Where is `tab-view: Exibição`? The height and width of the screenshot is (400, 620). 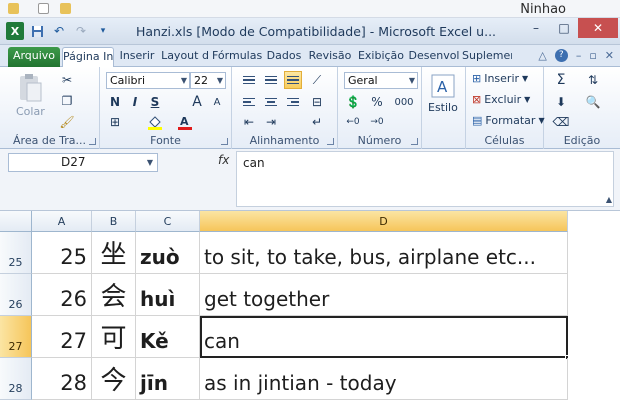 tab-view: Exibição is located at coordinates (381, 57).